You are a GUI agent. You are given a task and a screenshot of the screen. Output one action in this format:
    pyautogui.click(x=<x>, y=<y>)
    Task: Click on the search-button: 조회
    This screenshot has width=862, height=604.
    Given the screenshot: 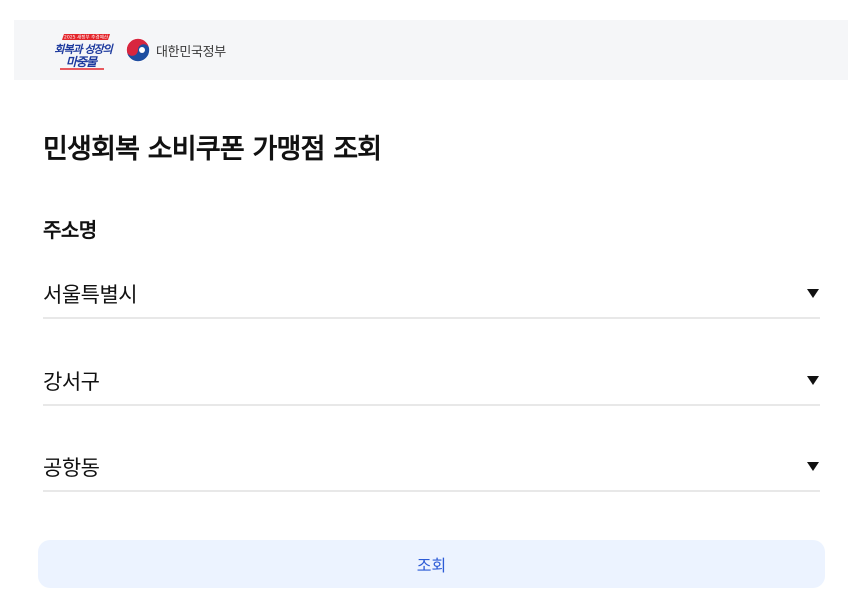 What is the action you would take?
    pyautogui.click(x=431, y=564)
    